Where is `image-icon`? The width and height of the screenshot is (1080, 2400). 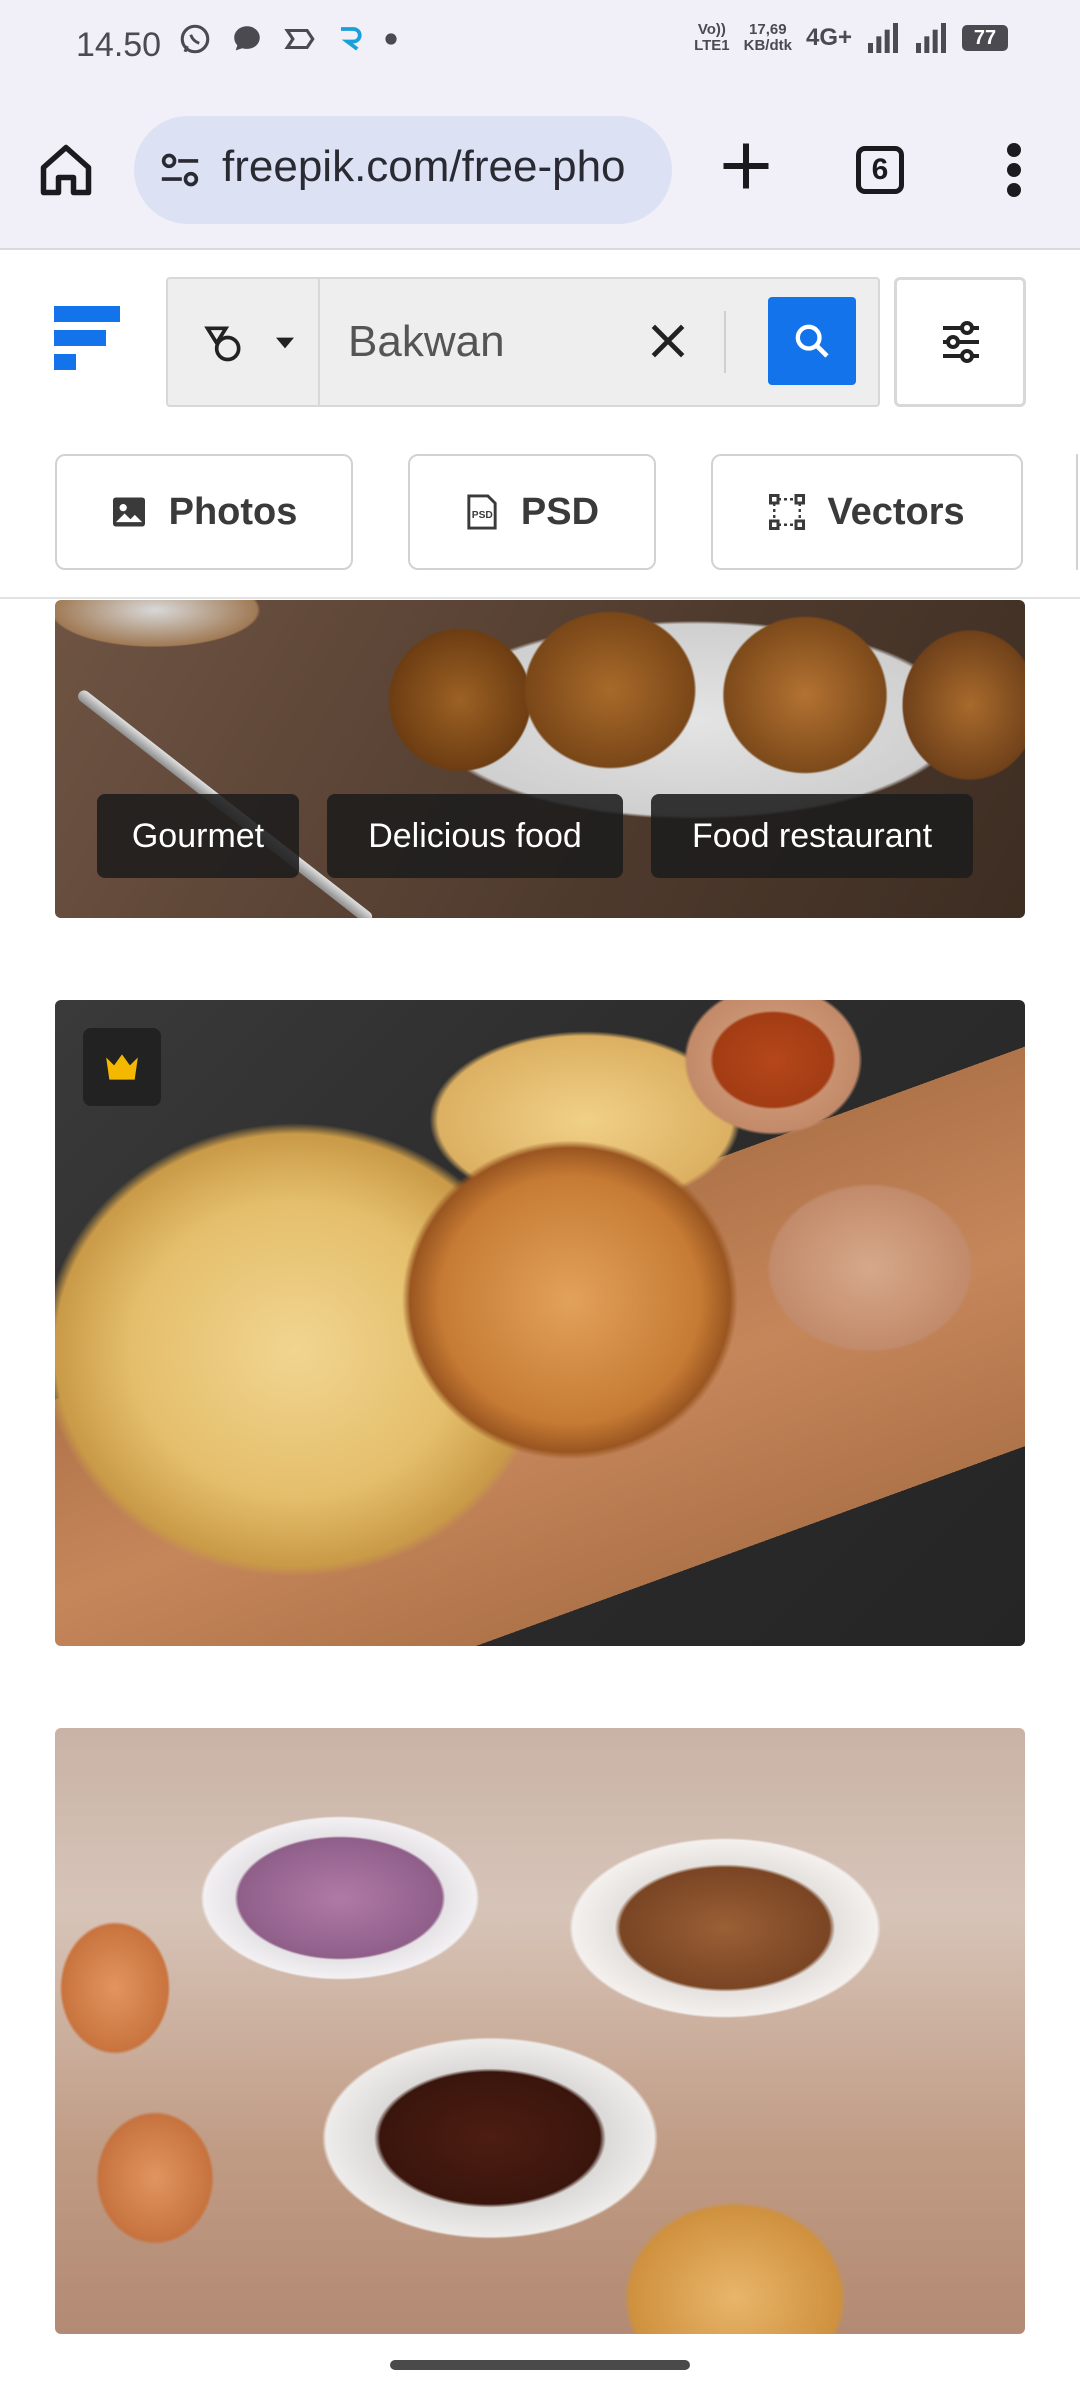
image-icon is located at coordinates (128, 512).